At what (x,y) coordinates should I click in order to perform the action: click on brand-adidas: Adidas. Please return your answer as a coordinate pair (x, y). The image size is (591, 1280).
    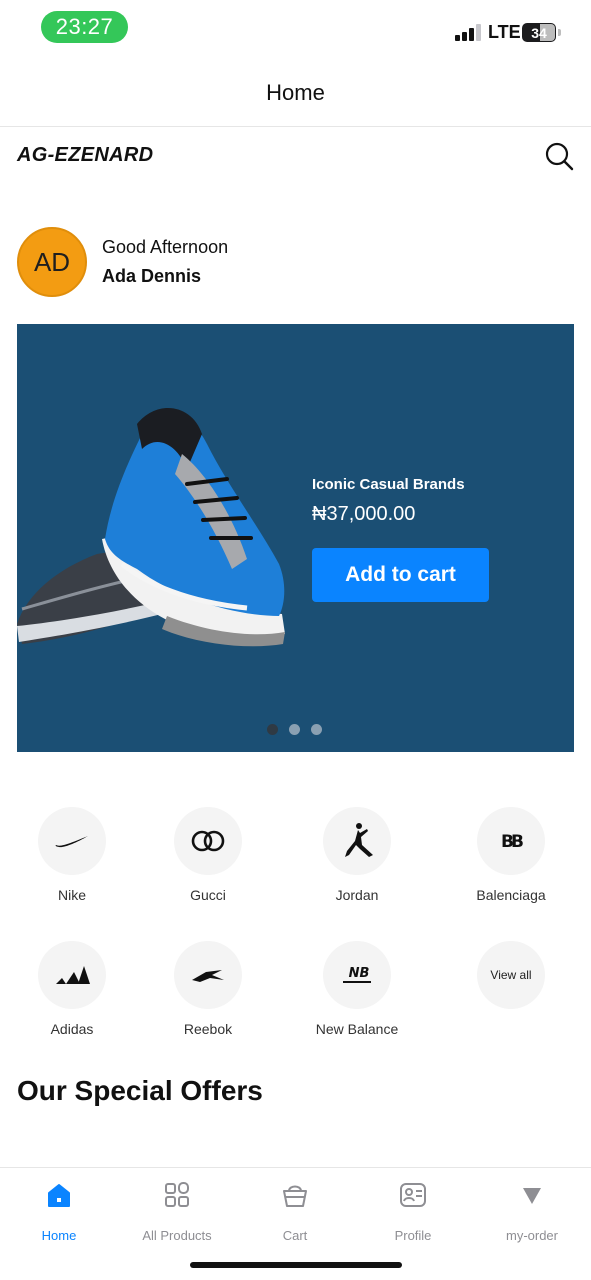
    Looking at the image, I should click on (72, 989).